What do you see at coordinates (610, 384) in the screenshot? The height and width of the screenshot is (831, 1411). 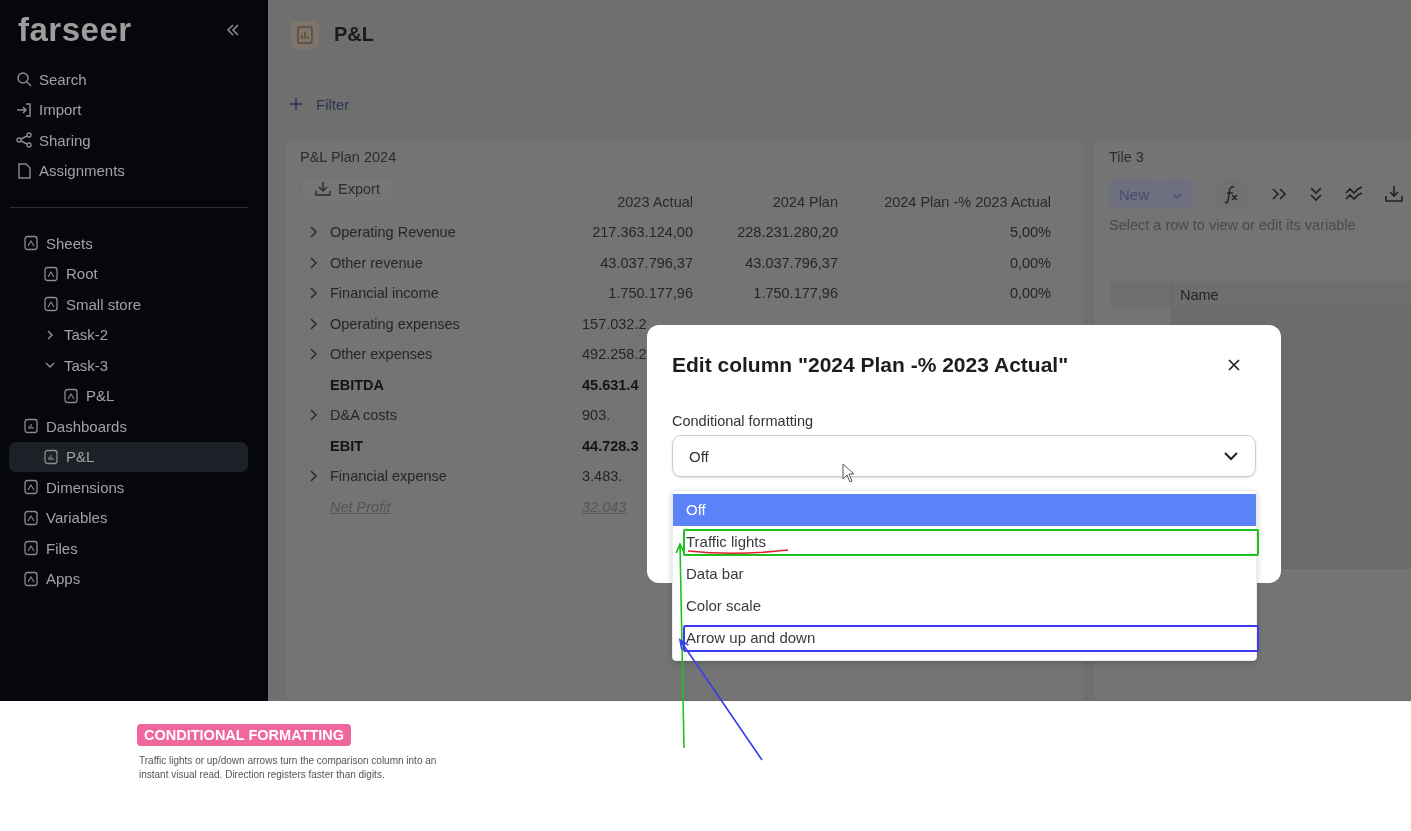 I see `table-cell-text: 45.631.4` at bounding box center [610, 384].